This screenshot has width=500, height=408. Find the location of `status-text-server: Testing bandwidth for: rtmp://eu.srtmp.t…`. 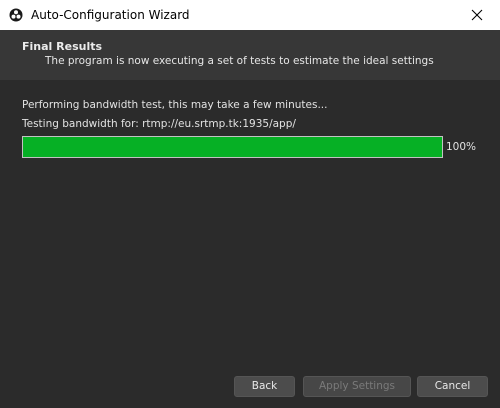

status-text-server: Testing bandwidth for: rtmp://eu.srtmp.t… is located at coordinates (159, 124).